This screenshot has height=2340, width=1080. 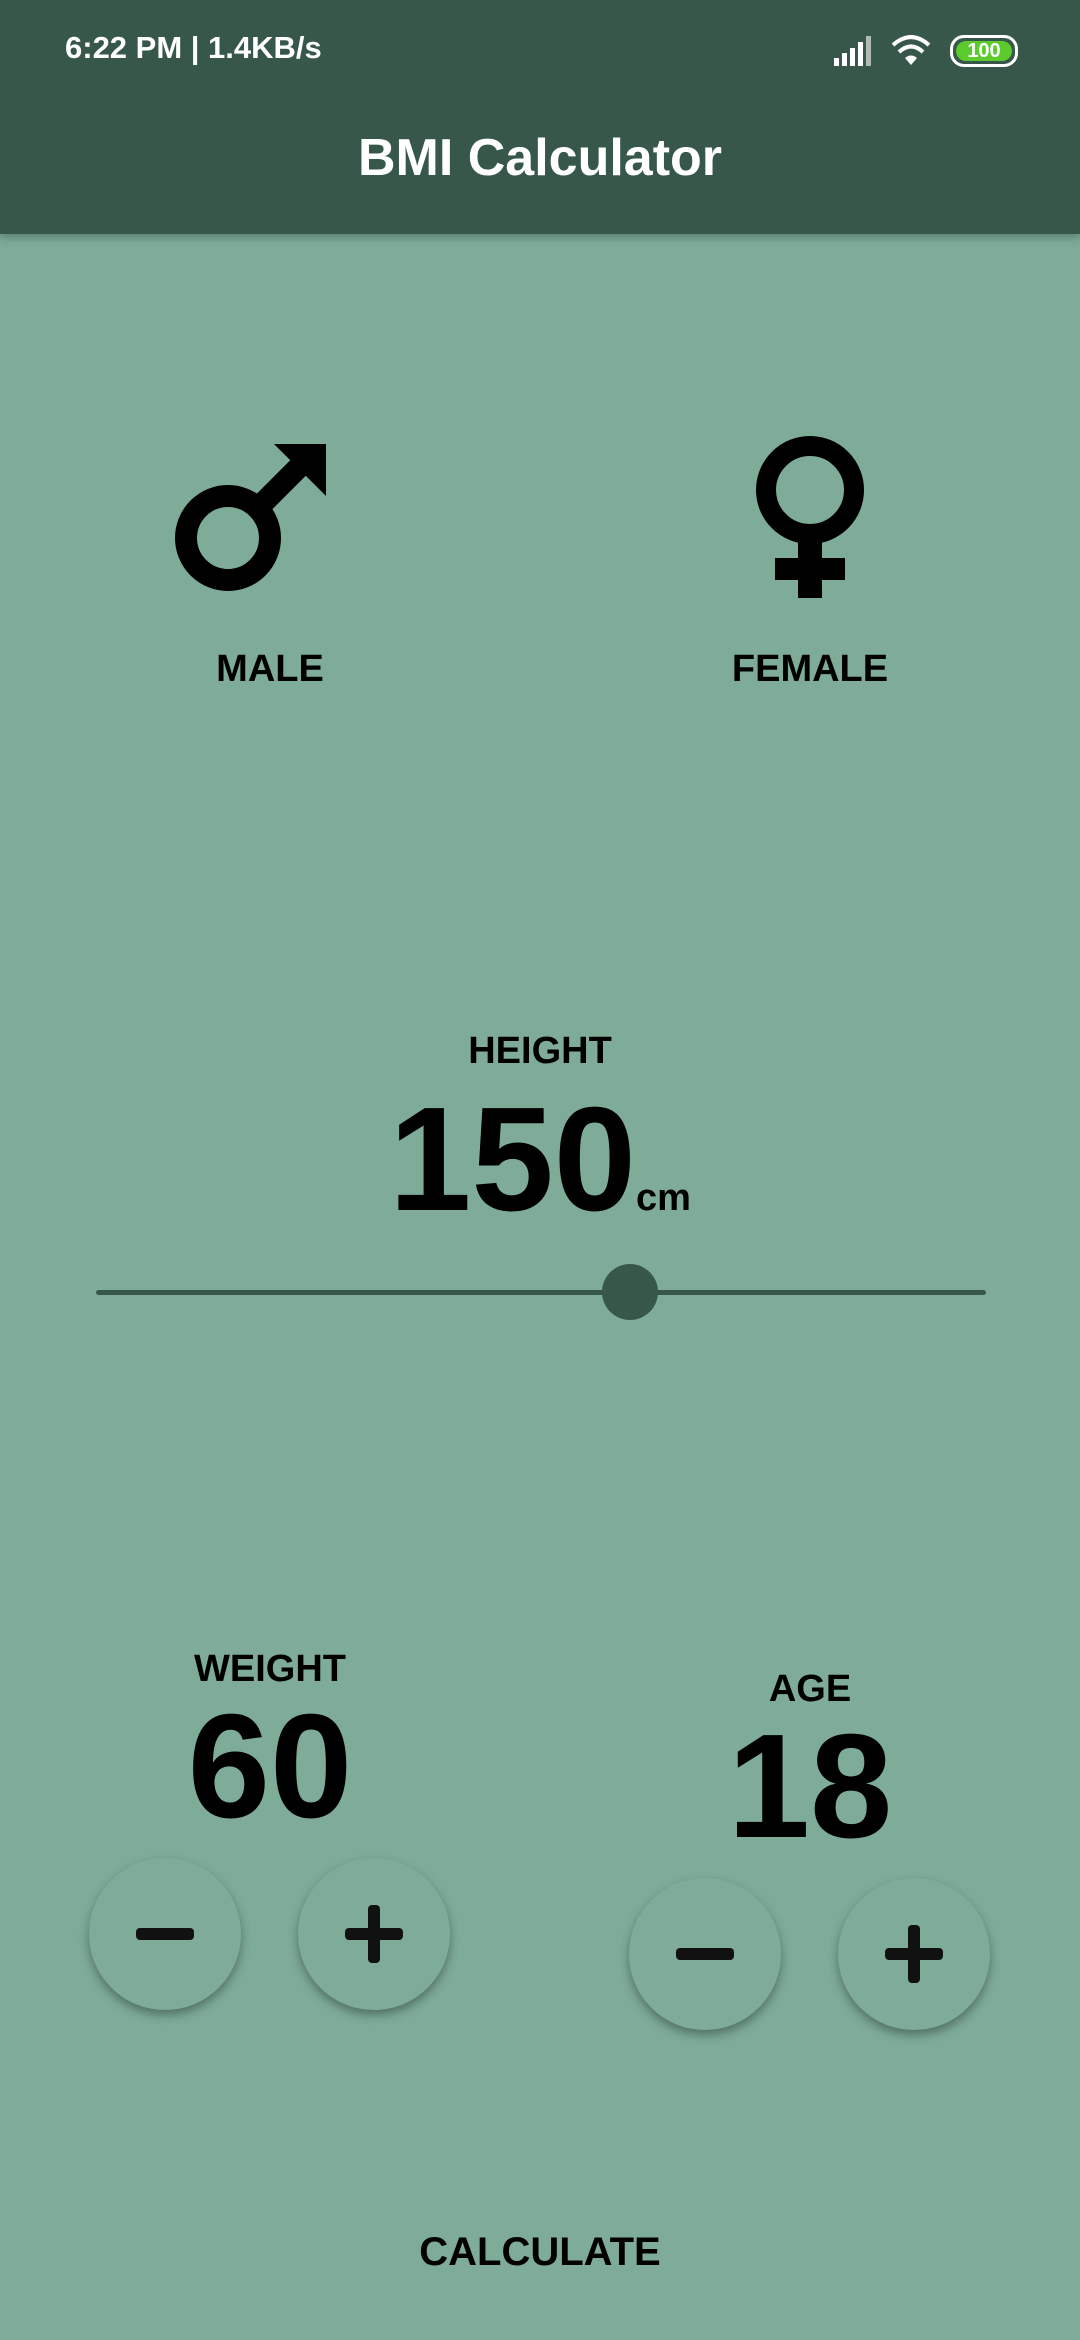 I want to click on height-slider-track, so click(x=541, y=1292).